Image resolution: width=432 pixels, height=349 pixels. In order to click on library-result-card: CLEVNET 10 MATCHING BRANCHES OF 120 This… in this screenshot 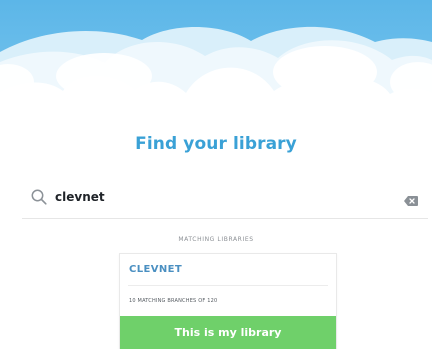, I will do `click(228, 301)`.